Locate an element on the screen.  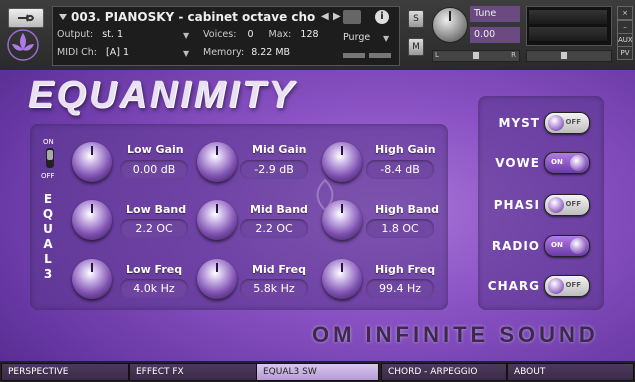
low-gain-value: 0.00 dB is located at coordinates (154, 169).